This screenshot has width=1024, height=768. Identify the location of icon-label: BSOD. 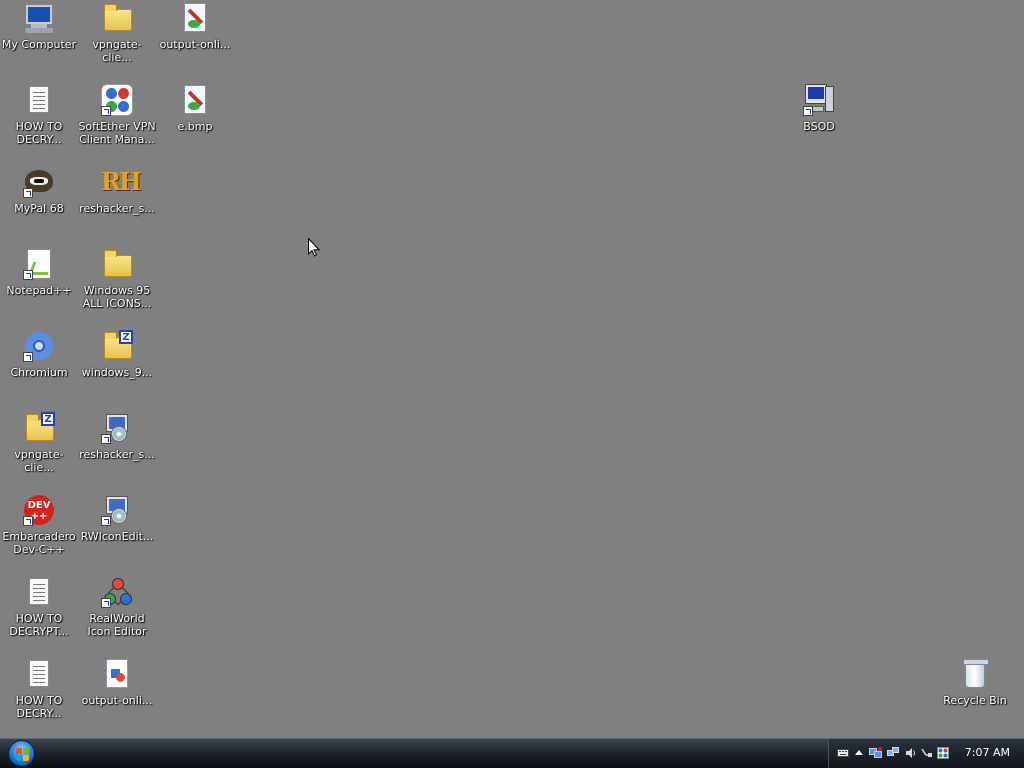
(819, 126).